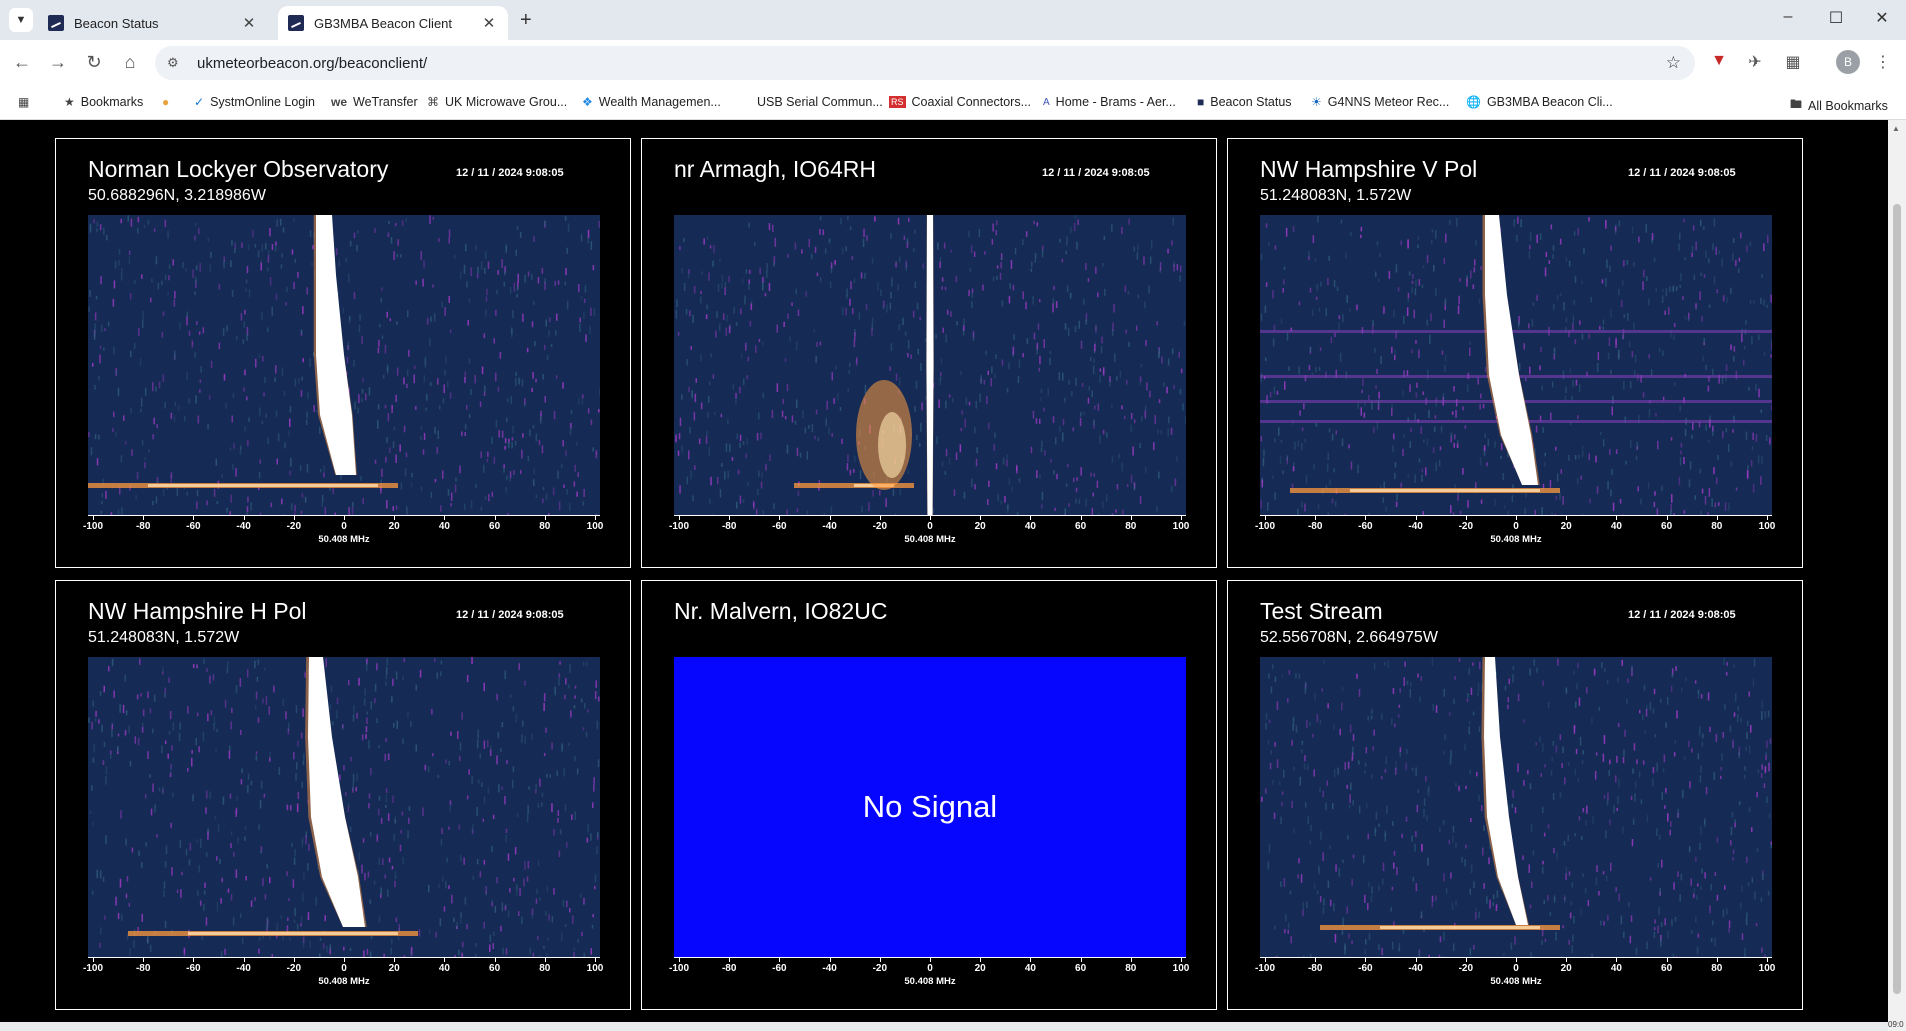 The width and height of the screenshot is (1906, 1031). I want to click on chrome-icon: ●, so click(166, 102).